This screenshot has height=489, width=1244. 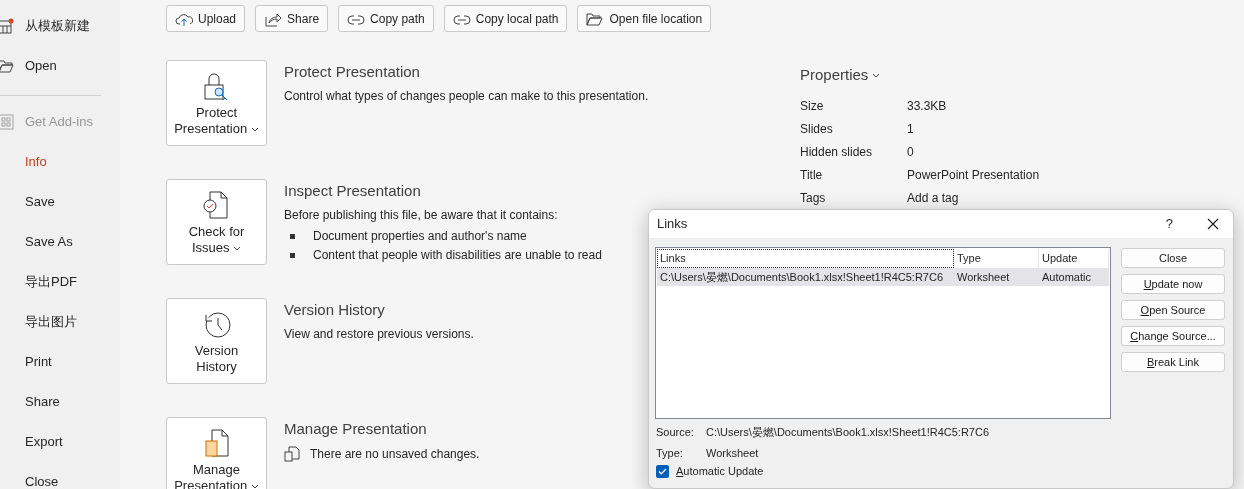 I want to click on status-text: There are no unsaved changes., so click(x=395, y=454).